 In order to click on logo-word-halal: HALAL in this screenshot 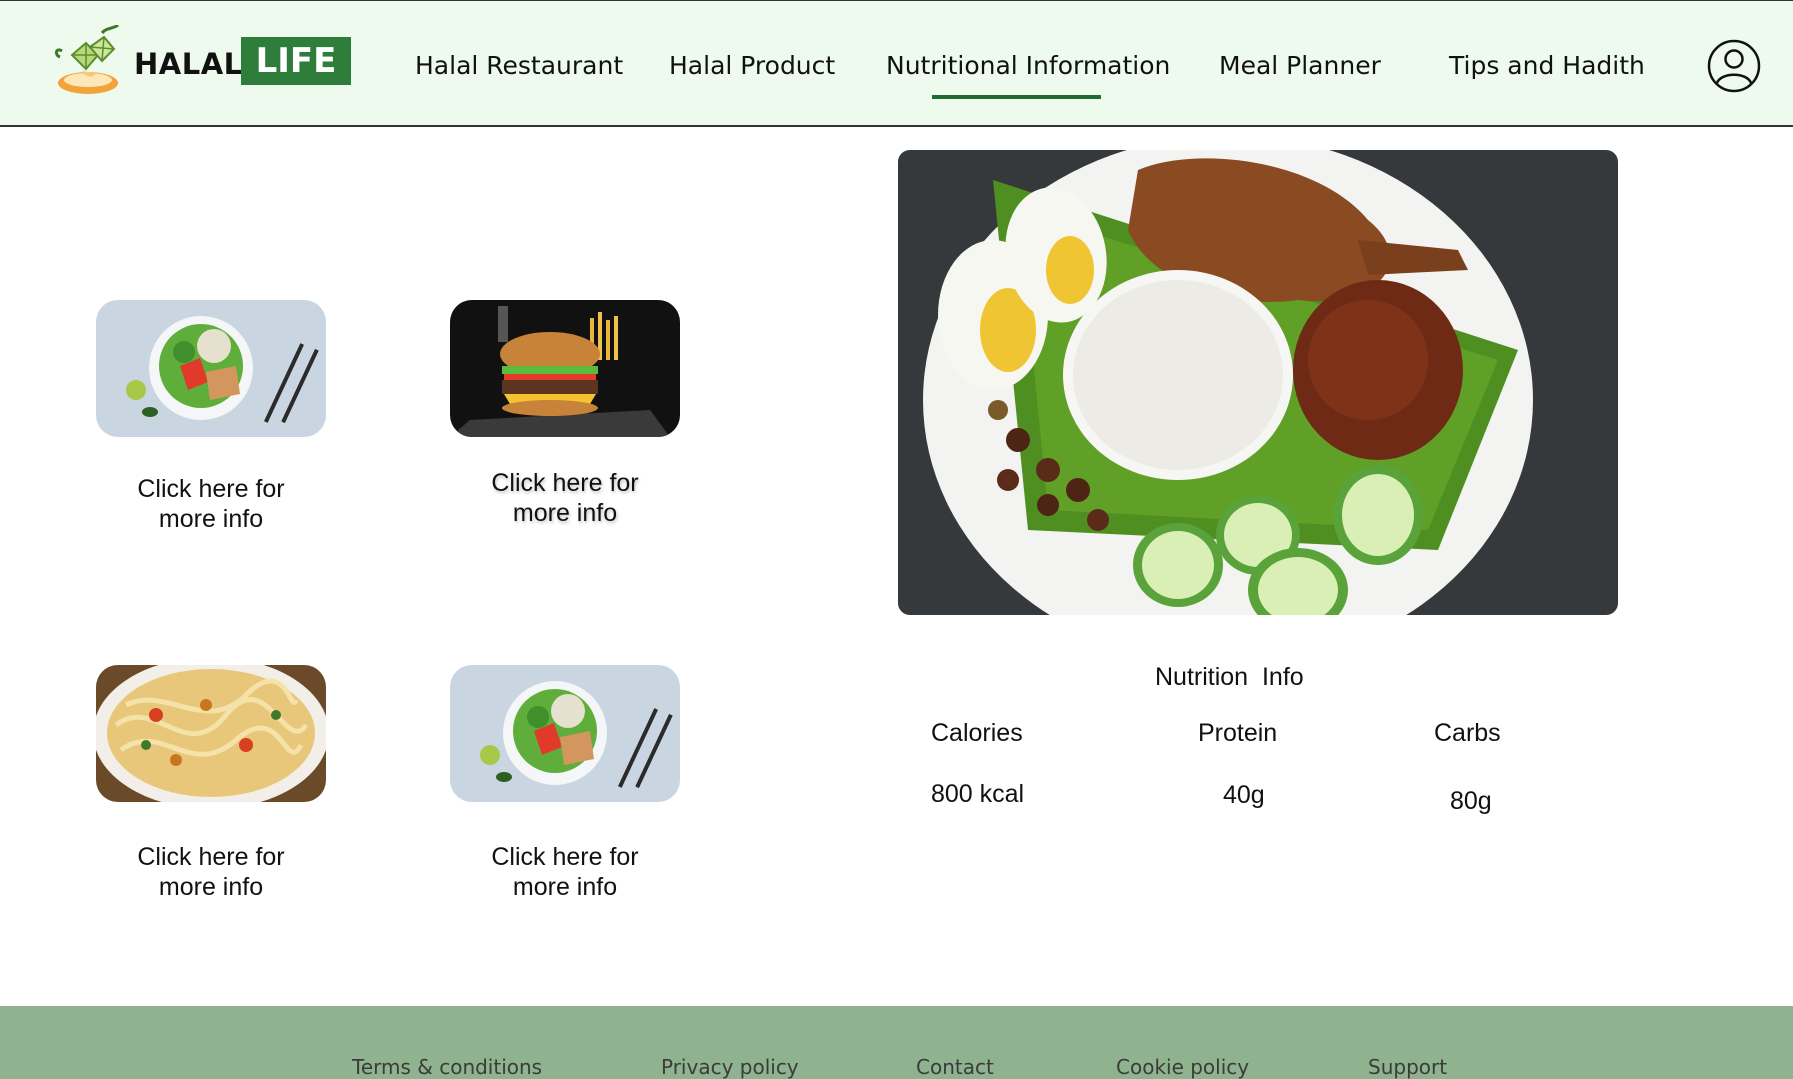, I will do `click(188, 64)`.